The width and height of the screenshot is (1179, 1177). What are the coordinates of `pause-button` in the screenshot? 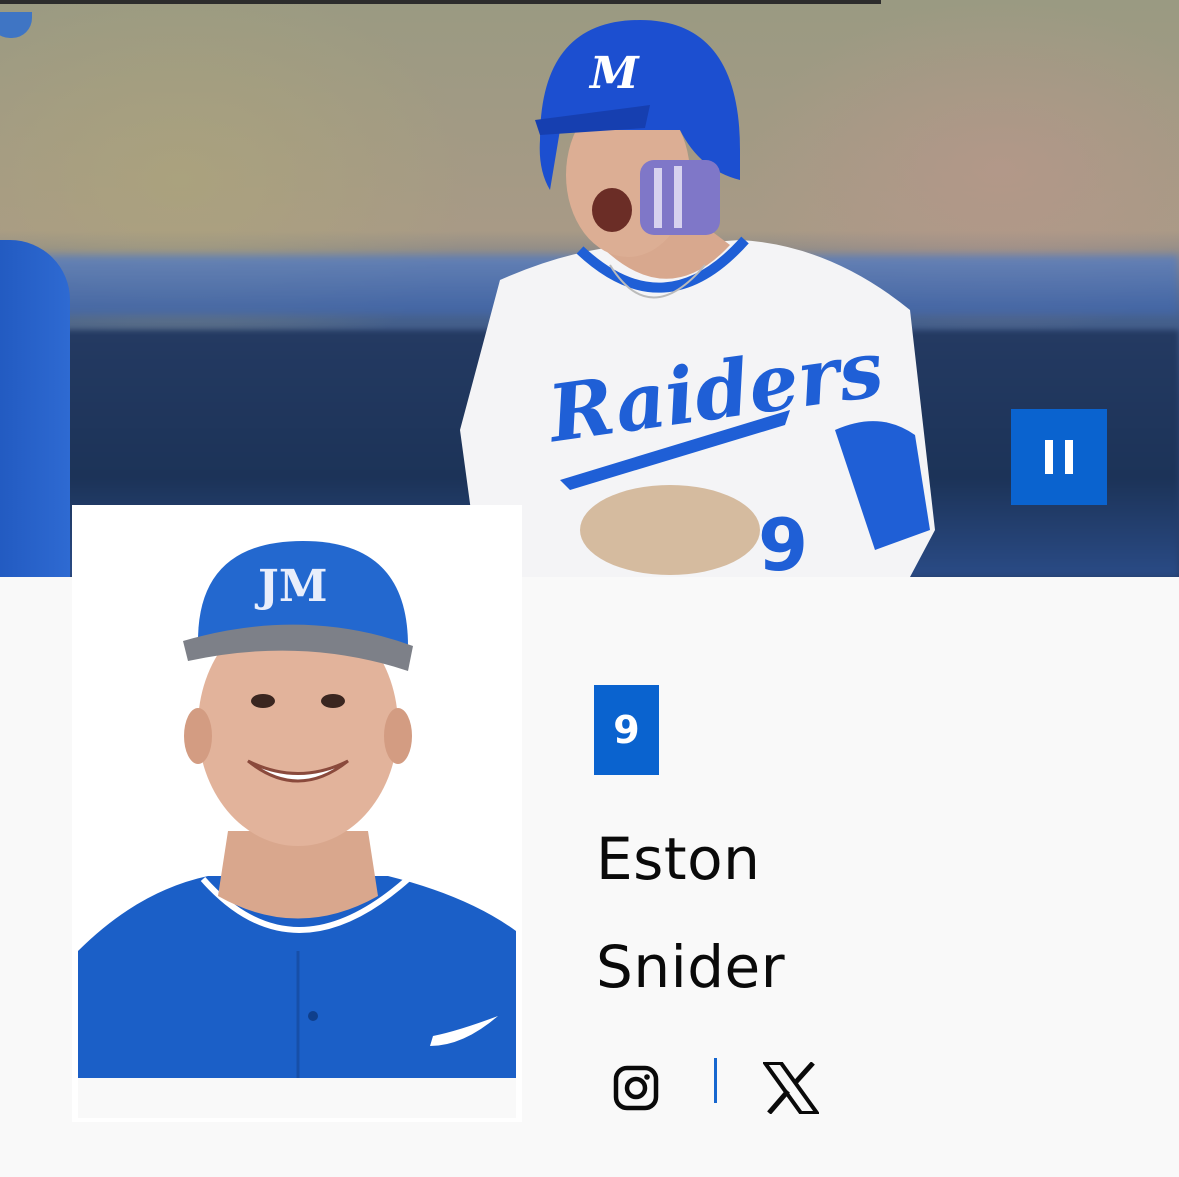 It's located at (1059, 457).